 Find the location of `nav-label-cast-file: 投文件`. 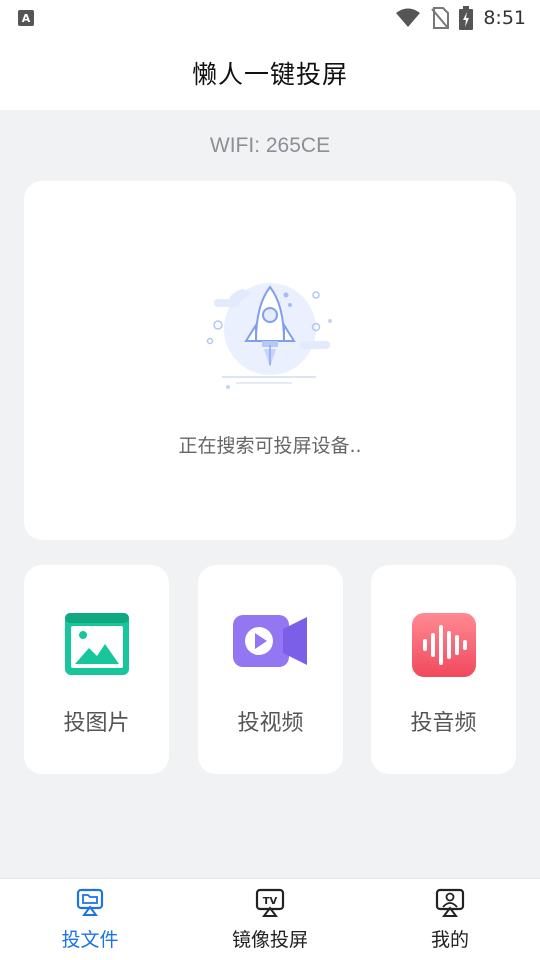

nav-label-cast-file: 投文件 is located at coordinates (90, 940).